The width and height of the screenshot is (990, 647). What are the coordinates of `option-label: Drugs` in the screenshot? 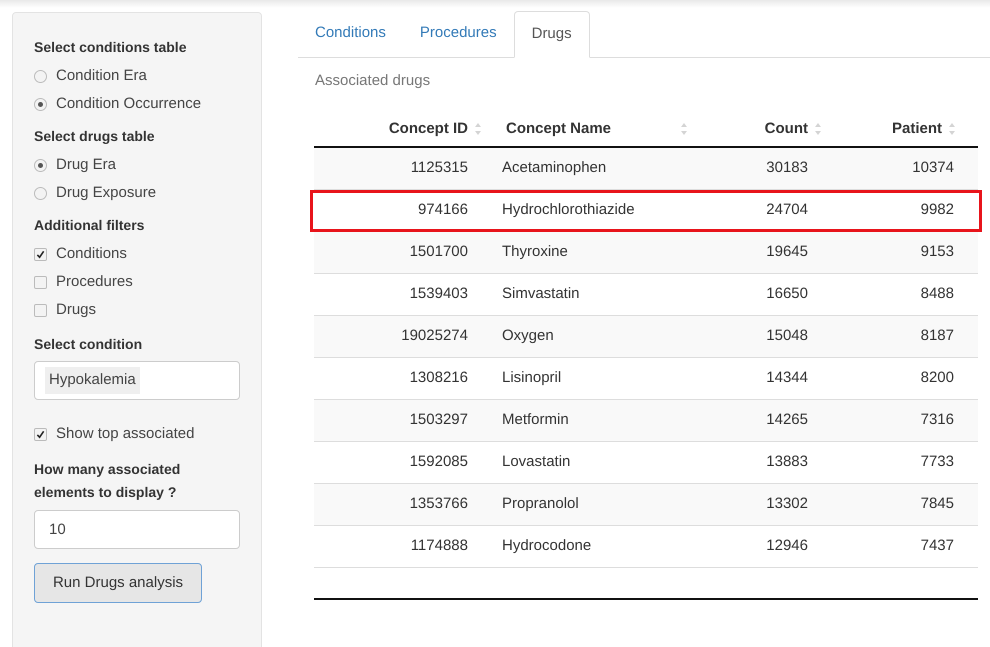 It's located at (76, 310).